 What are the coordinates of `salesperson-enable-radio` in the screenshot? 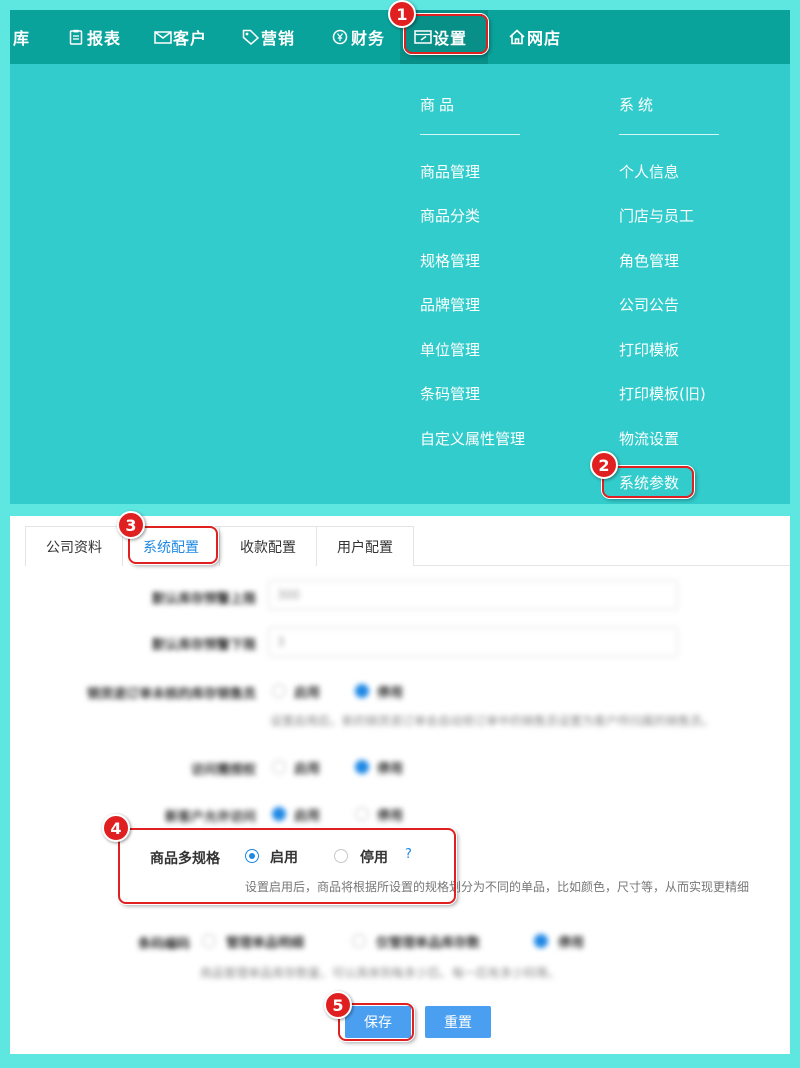 It's located at (279, 691).